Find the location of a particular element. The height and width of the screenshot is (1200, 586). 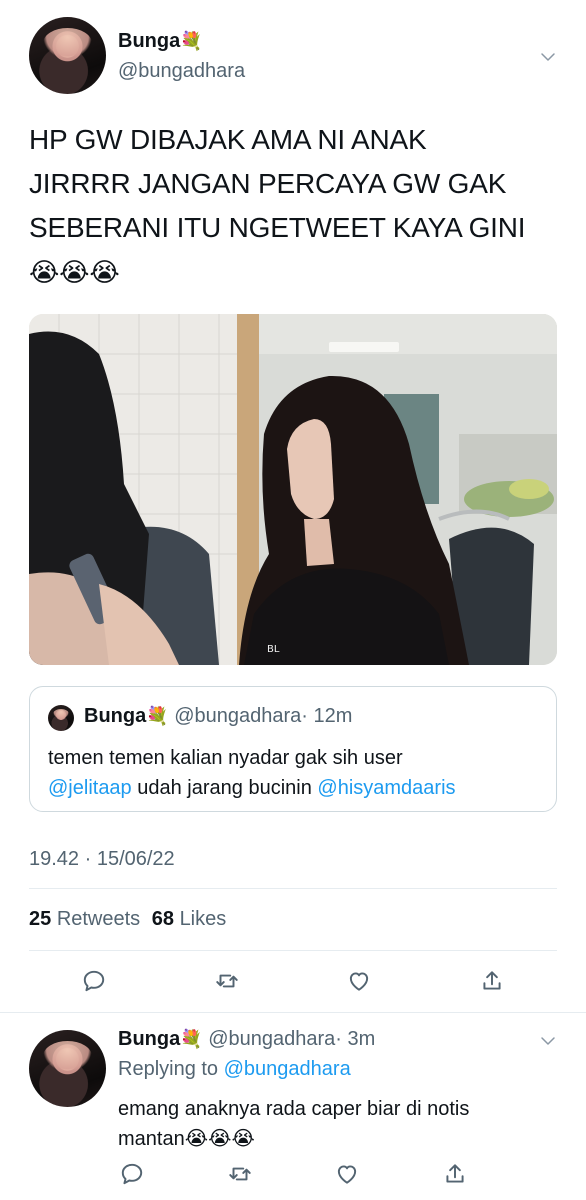

quoted-author-avatar is located at coordinates (61, 718).